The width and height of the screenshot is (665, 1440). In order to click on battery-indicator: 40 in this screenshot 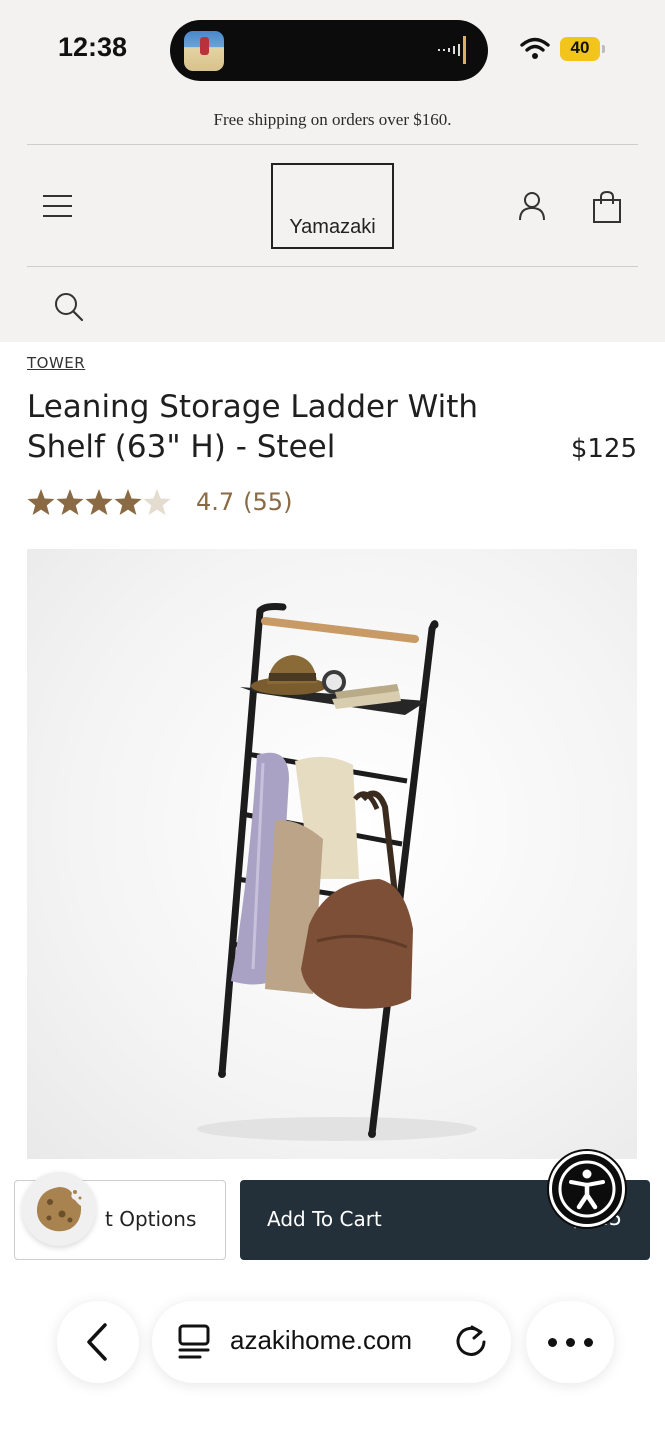, I will do `click(582, 49)`.